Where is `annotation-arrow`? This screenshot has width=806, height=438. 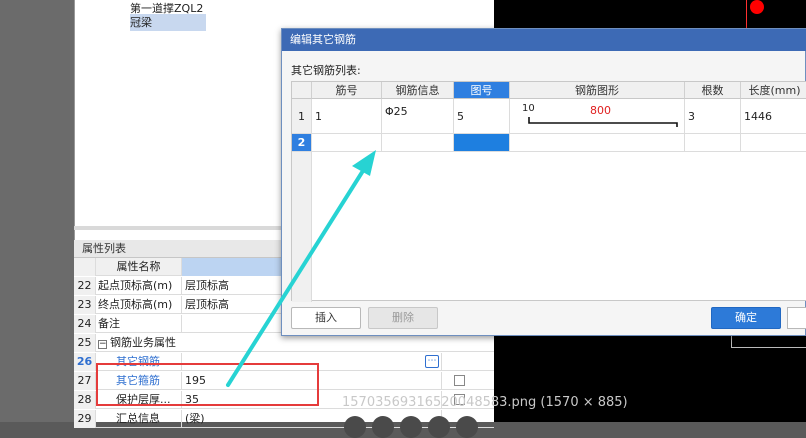
annotation-arrow is located at coordinates (301, 268).